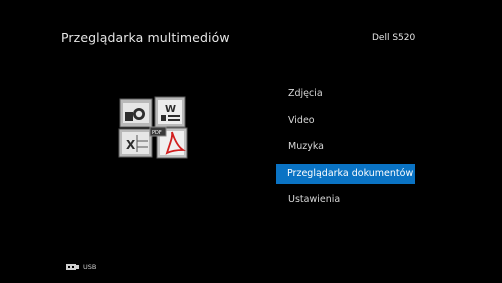  I want to click on menu-item-video: Video, so click(351, 121).